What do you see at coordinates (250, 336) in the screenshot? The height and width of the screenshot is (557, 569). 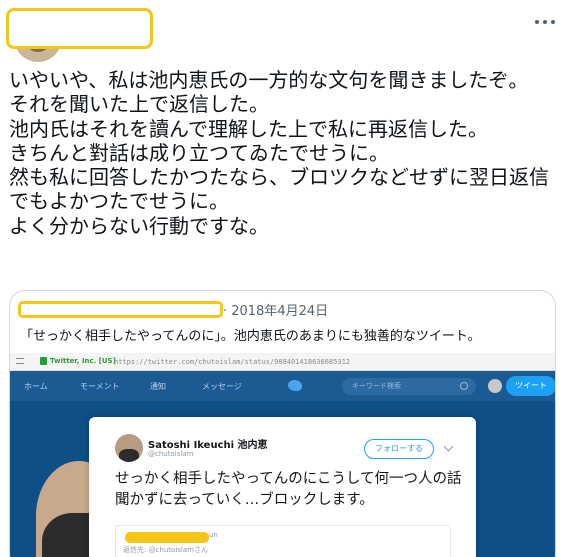 I see `quoted-tweet-text: 「せっかく相手したやってんのに」。池内恵氏のあまりにも独善的なツイート。` at bounding box center [250, 336].